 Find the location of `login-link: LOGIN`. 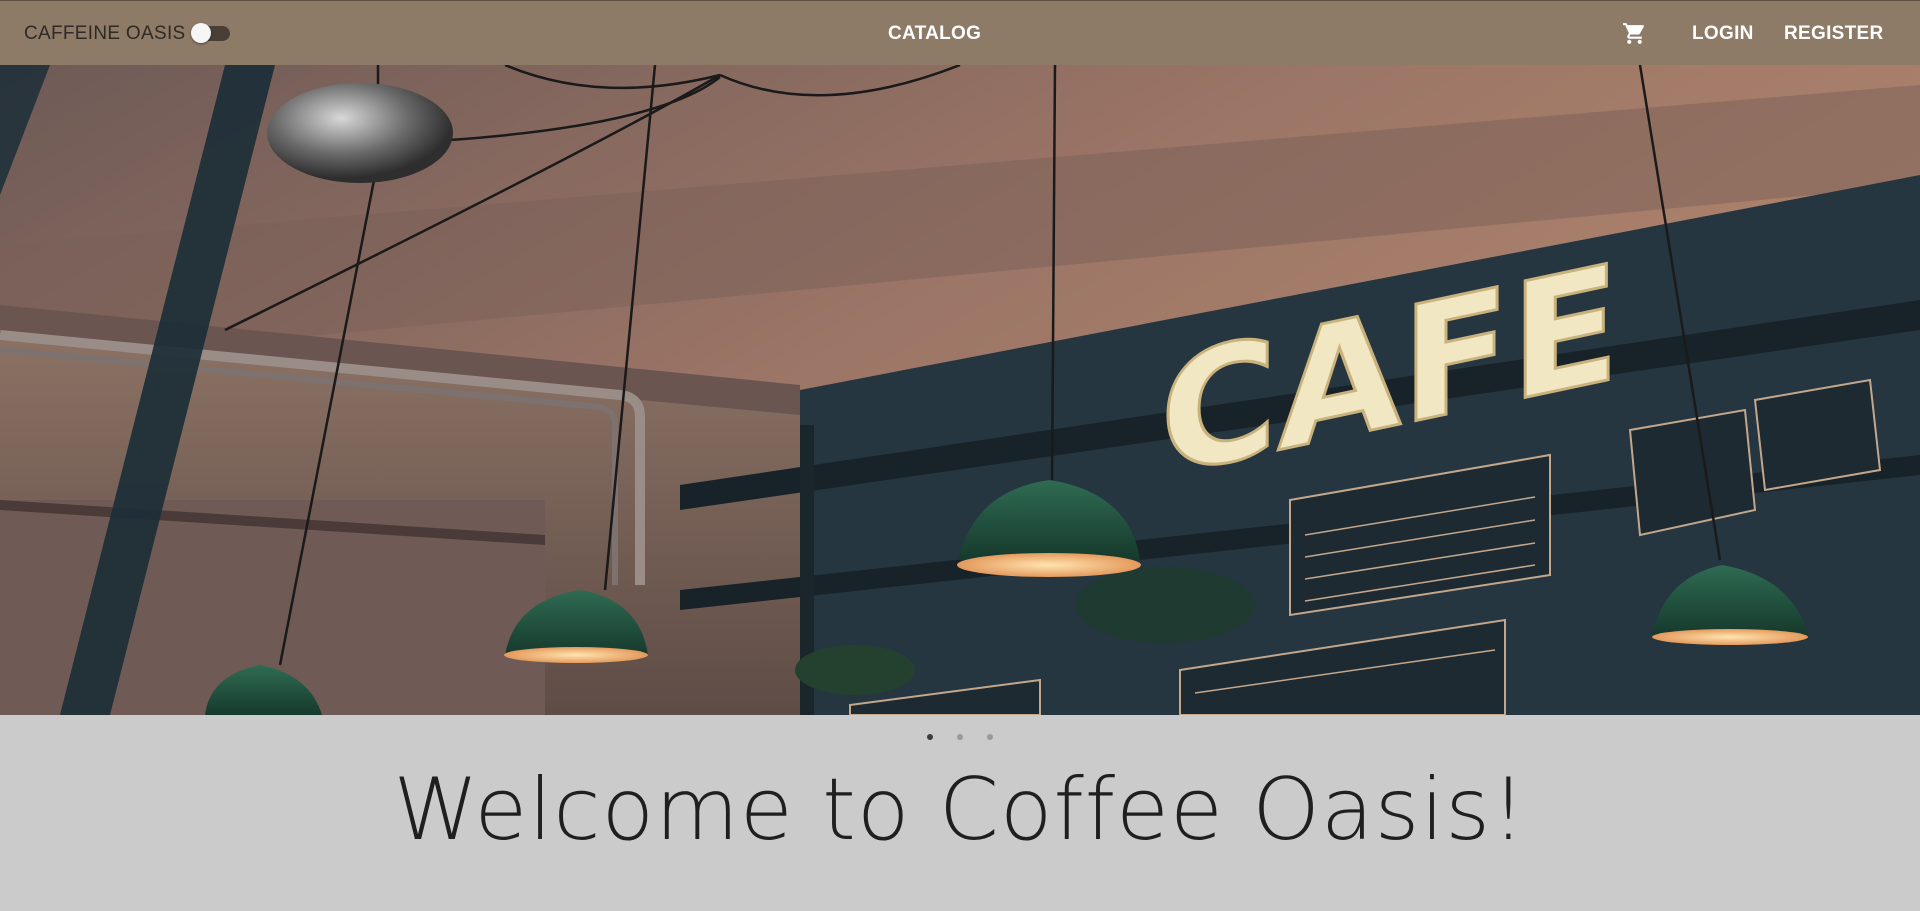

login-link: LOGIN is located at coordinates (1723, 33).